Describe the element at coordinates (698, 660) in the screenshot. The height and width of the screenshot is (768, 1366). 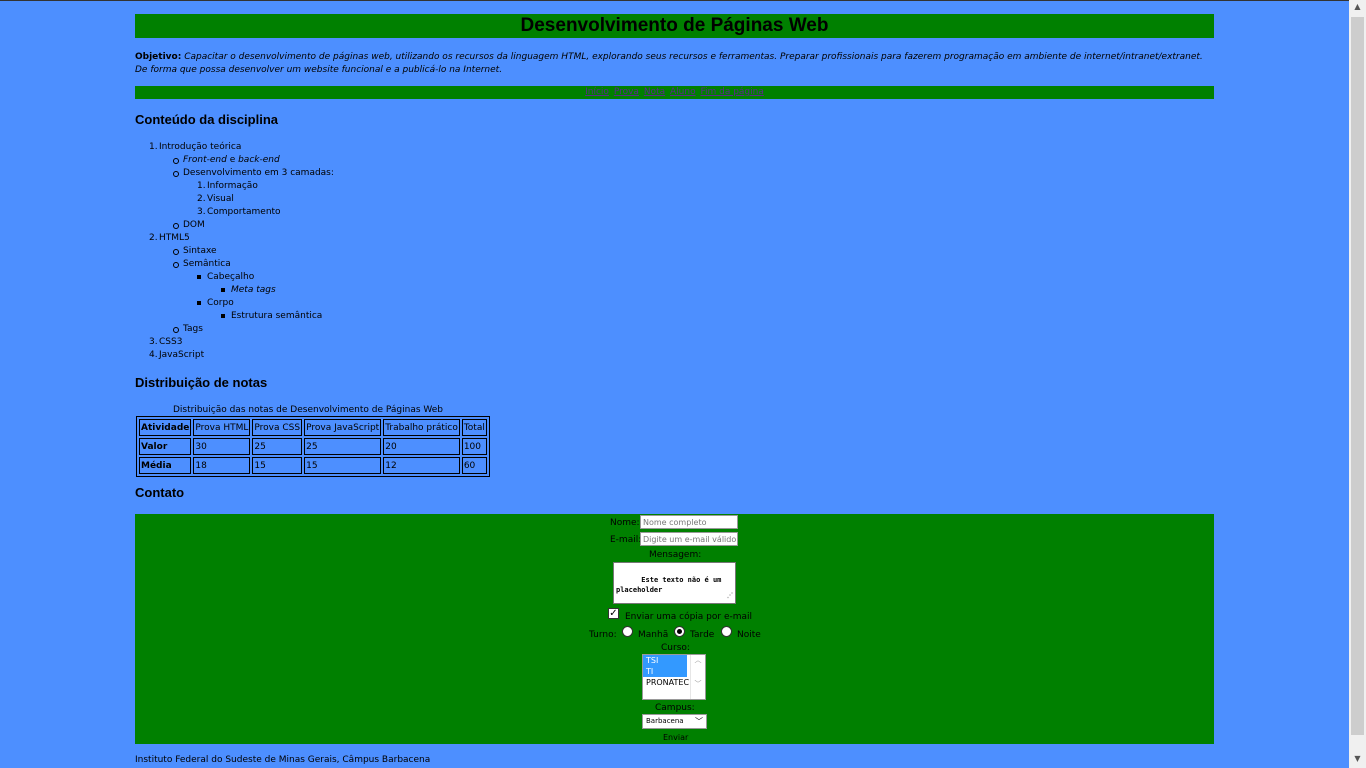
I see `chevron-up-icon: ︿` at that location.